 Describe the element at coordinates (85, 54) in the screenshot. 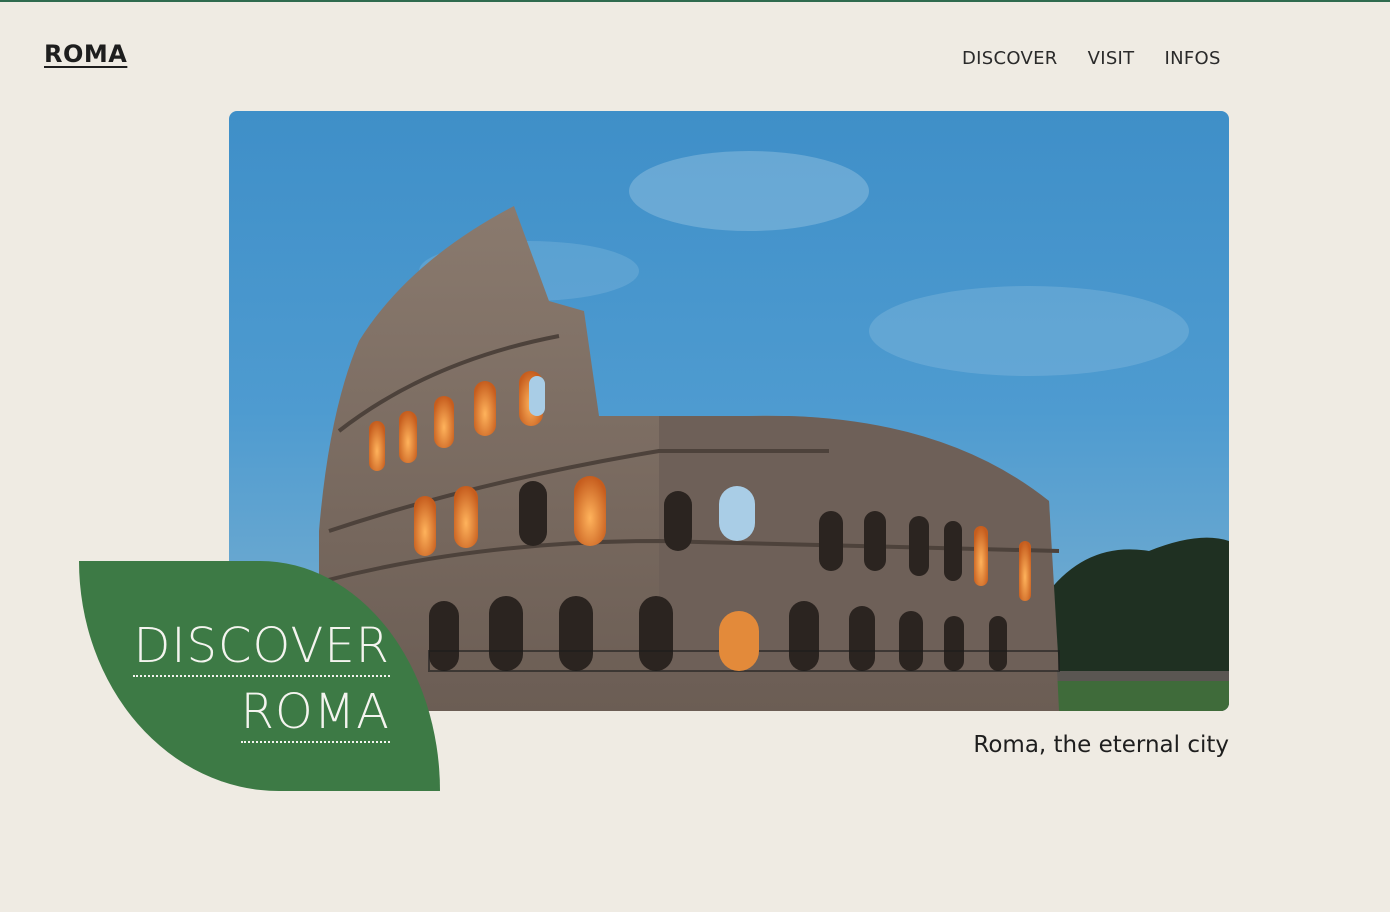

I see `site-logo: ROMA` at that location.